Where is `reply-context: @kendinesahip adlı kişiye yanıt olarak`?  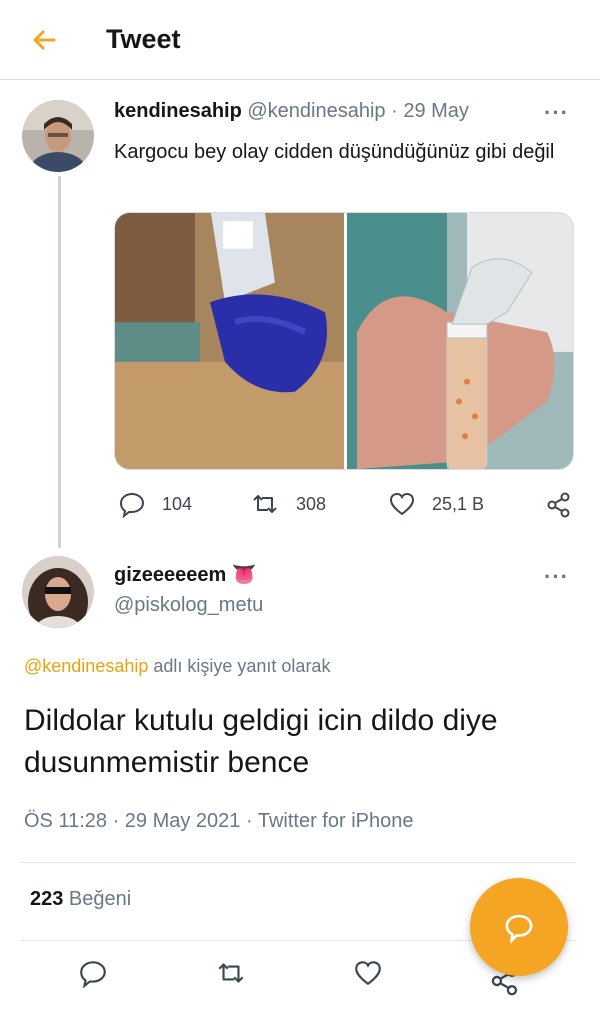 reply-context: @kendinesahip adlı kişiye yanıt olarak is located at coordinates (177, 666).